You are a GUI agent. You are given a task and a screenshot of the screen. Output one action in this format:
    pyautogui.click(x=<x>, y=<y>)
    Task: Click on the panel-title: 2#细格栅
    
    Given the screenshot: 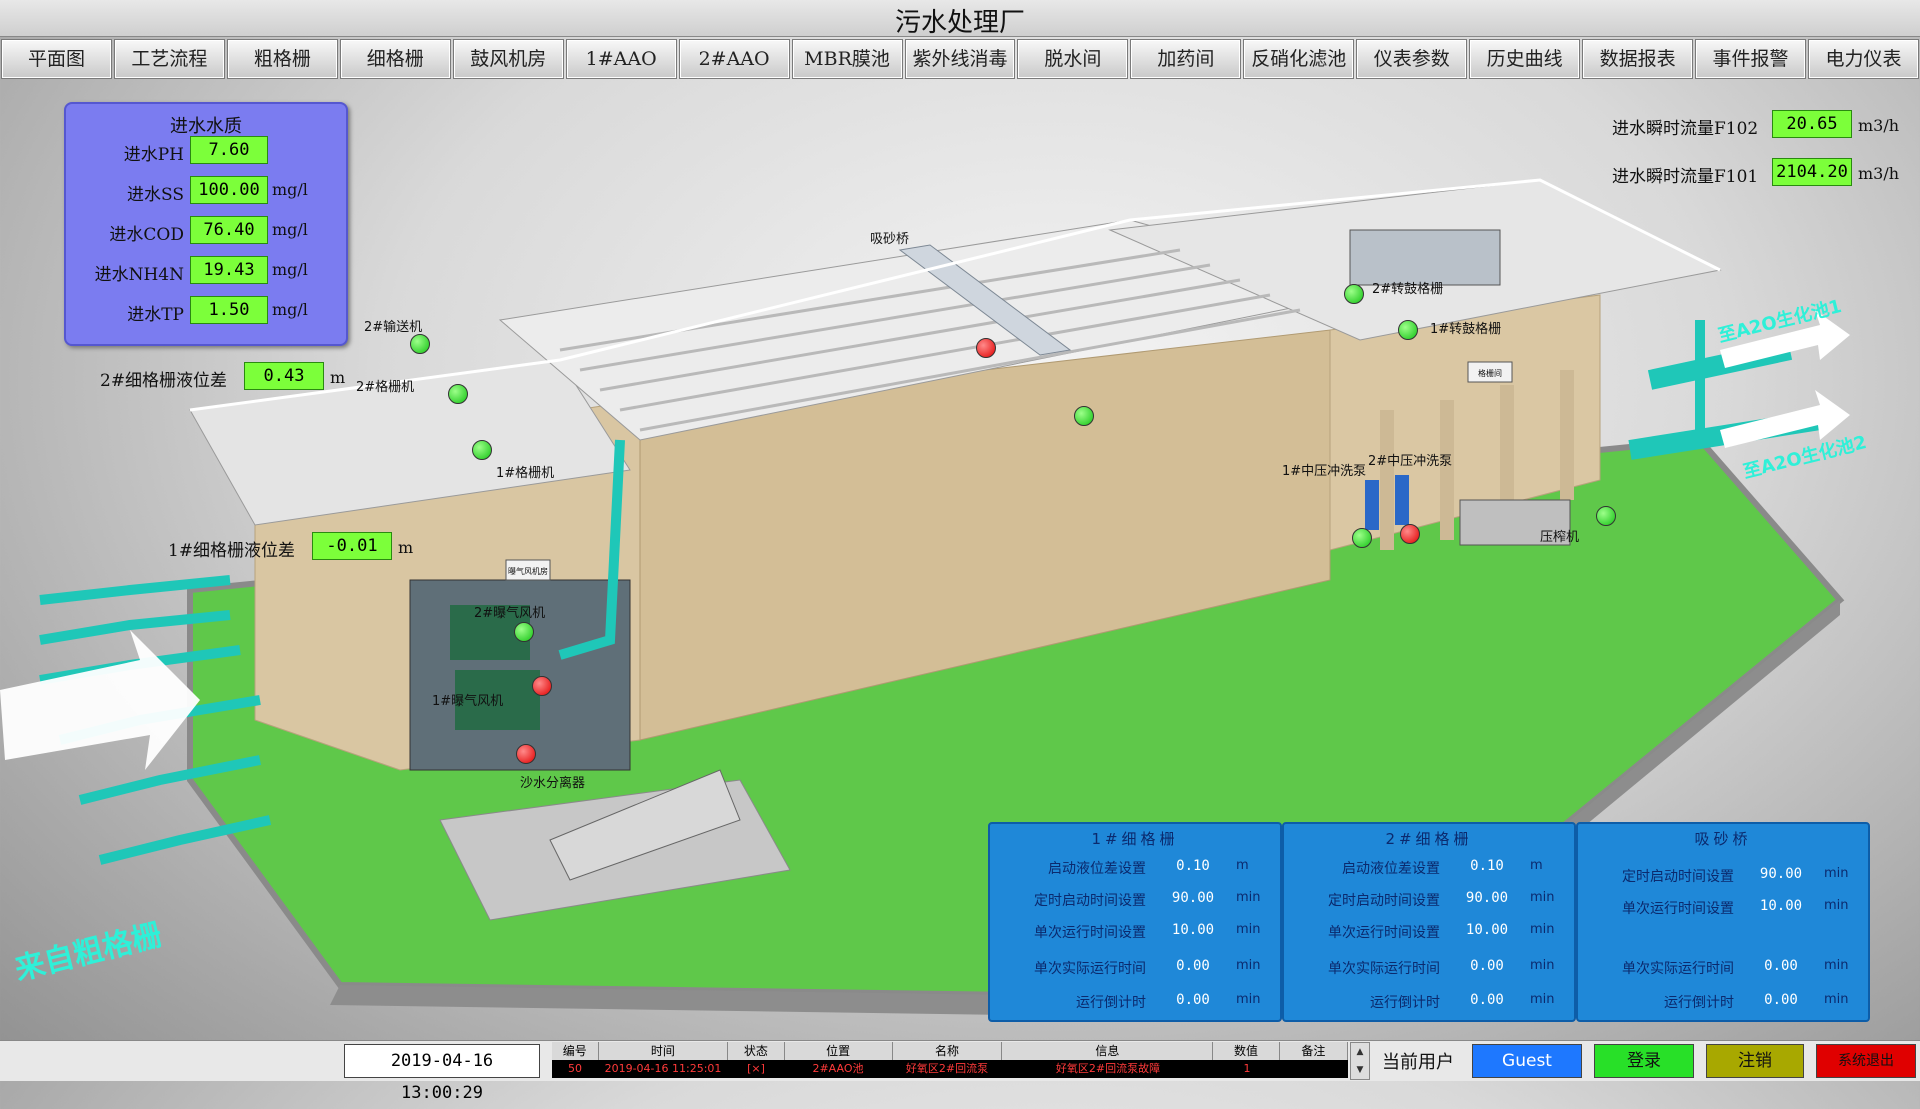 What is the action you would take?
    pyautogui.click(x=1429, y=839)
    